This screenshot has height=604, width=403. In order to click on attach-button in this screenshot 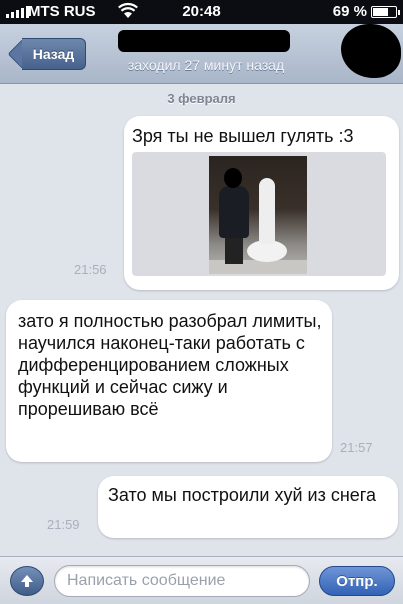, I will do `click(27, 581)`.